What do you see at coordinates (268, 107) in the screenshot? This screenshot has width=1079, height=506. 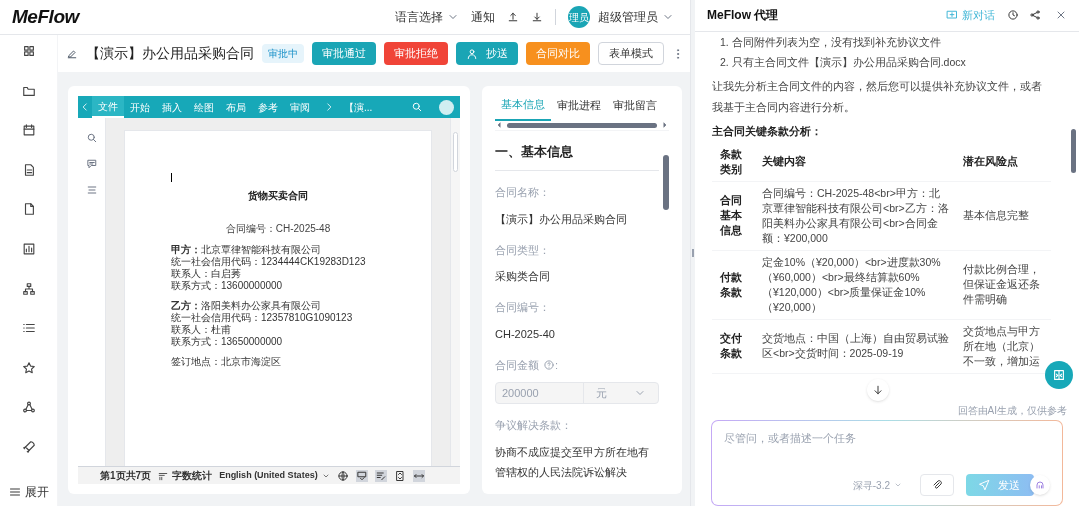 I see `ribbon-tab: 参考` at bounding box center [268, 107].